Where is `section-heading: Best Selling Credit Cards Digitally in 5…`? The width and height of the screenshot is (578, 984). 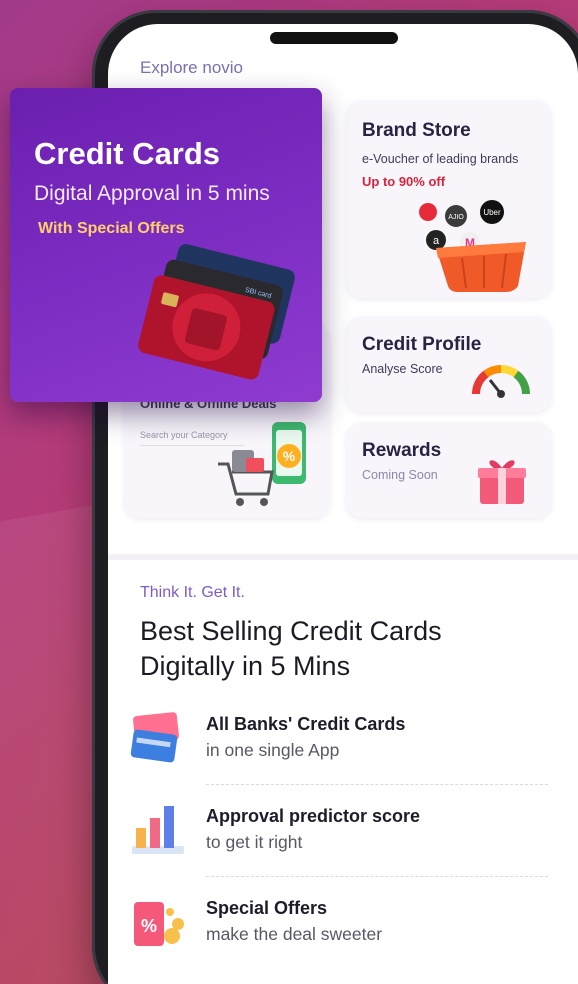 section-heading: Best Selling Credit Cards Digitally in 5… is located at coordinates (340, 649).